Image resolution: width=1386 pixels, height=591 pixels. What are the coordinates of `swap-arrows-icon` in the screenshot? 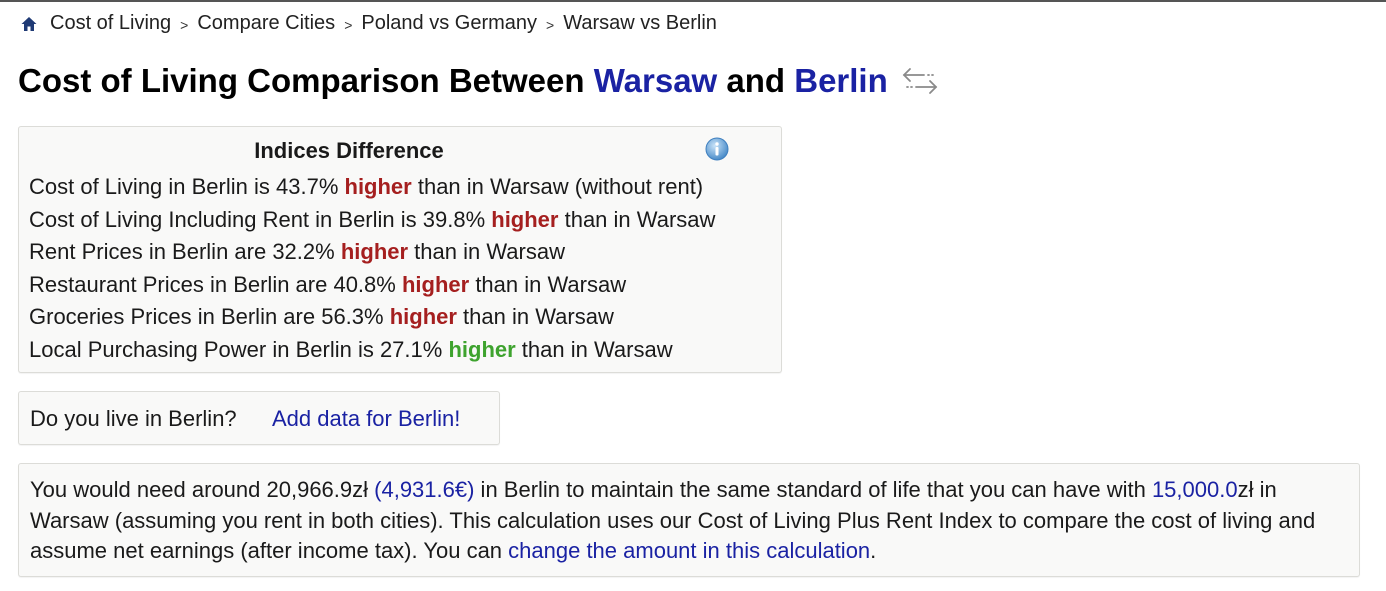 It's located at (920, 81).